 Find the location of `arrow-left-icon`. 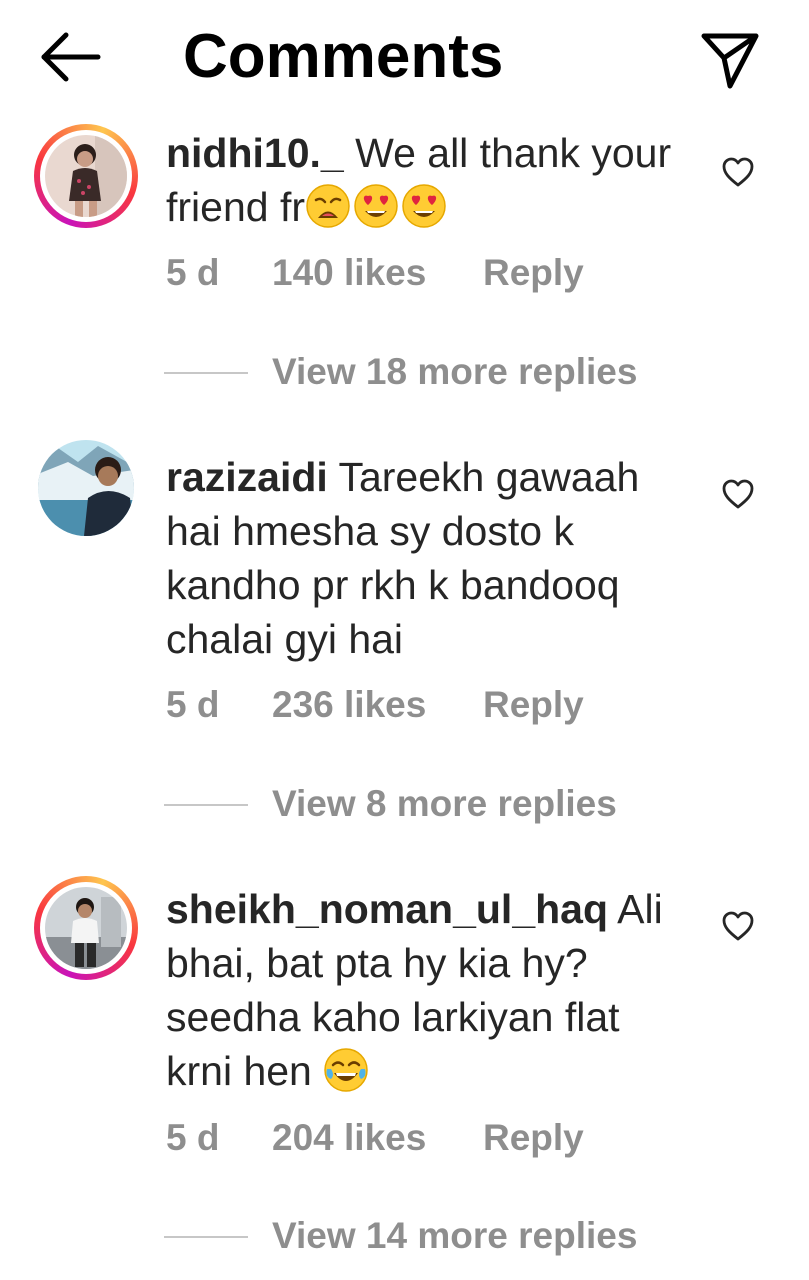

arrow-left-icon is located at coordinates (71, 57).